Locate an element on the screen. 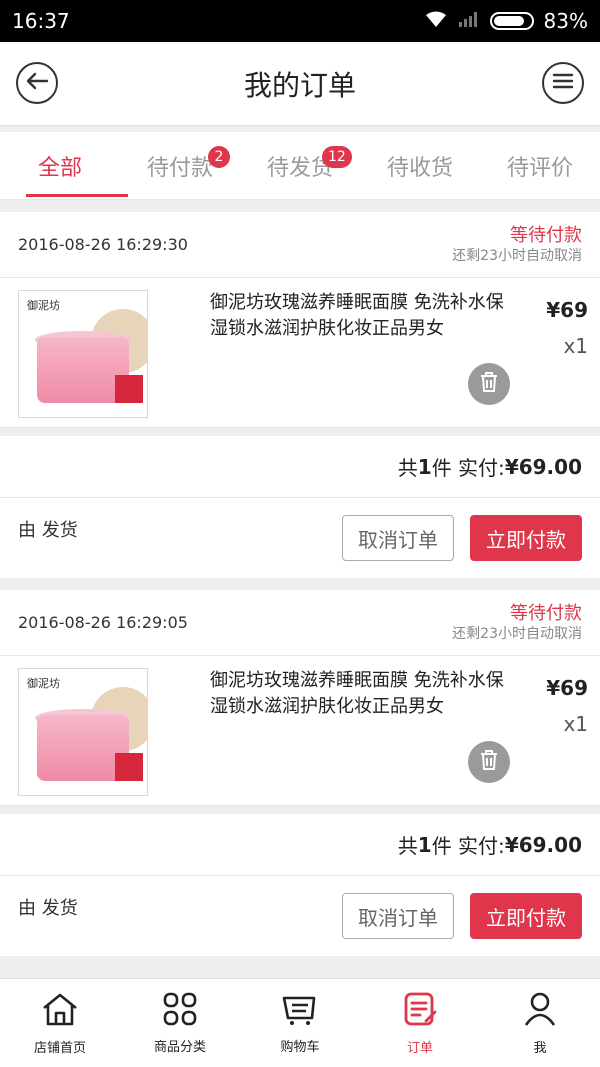  tab-label: 待付款 is located at coordinates (179, 168).